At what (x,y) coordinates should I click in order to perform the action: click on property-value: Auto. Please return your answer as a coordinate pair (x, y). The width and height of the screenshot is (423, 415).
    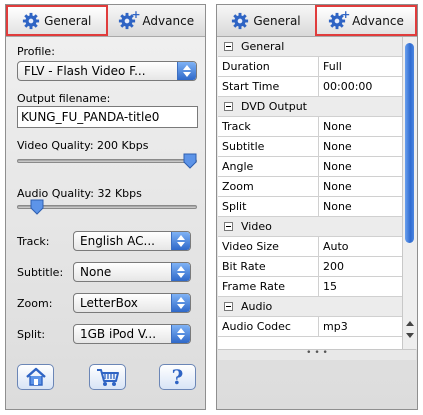
    Looking at the image, I should click on (360, 246).